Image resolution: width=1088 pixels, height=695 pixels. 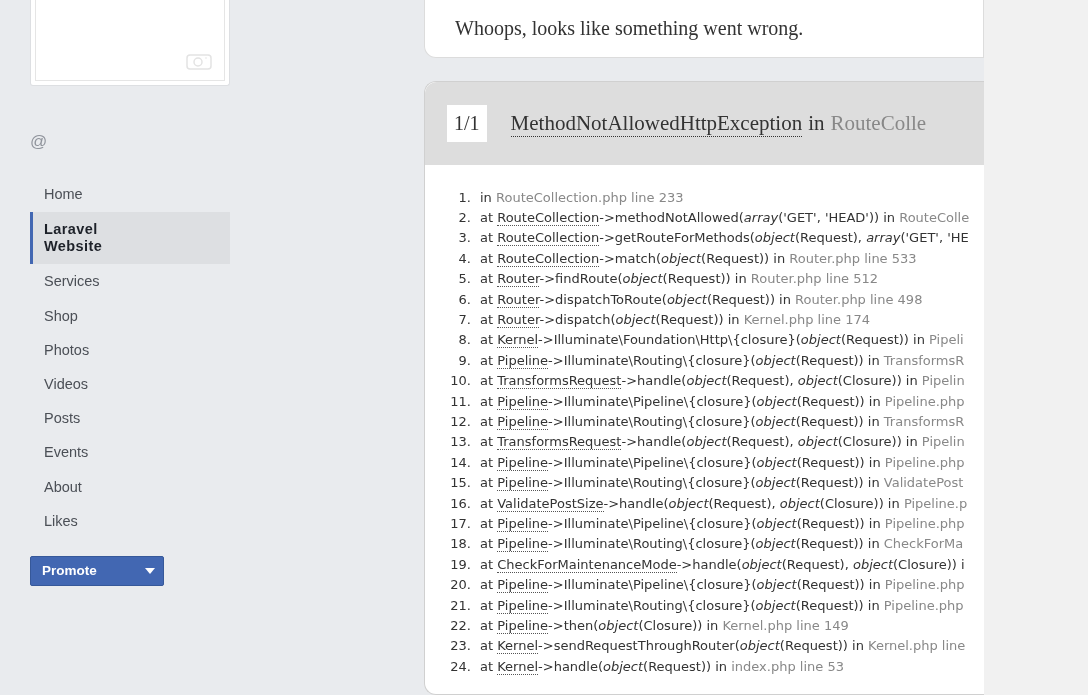 I want to click on stack-frame: at Pipeline->Illuminate\Routing\{closure}(object(Request)) in Pipeline.php, so click(x=722, y=605).